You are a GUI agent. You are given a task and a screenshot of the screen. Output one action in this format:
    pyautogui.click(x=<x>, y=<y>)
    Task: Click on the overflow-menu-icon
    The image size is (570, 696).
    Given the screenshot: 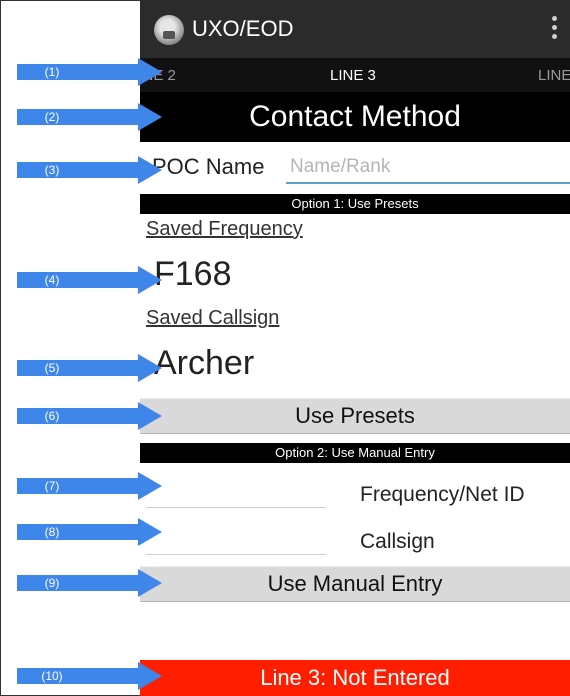 What is the action you would take?
    pyautogui.click(x=555, y=29)
    